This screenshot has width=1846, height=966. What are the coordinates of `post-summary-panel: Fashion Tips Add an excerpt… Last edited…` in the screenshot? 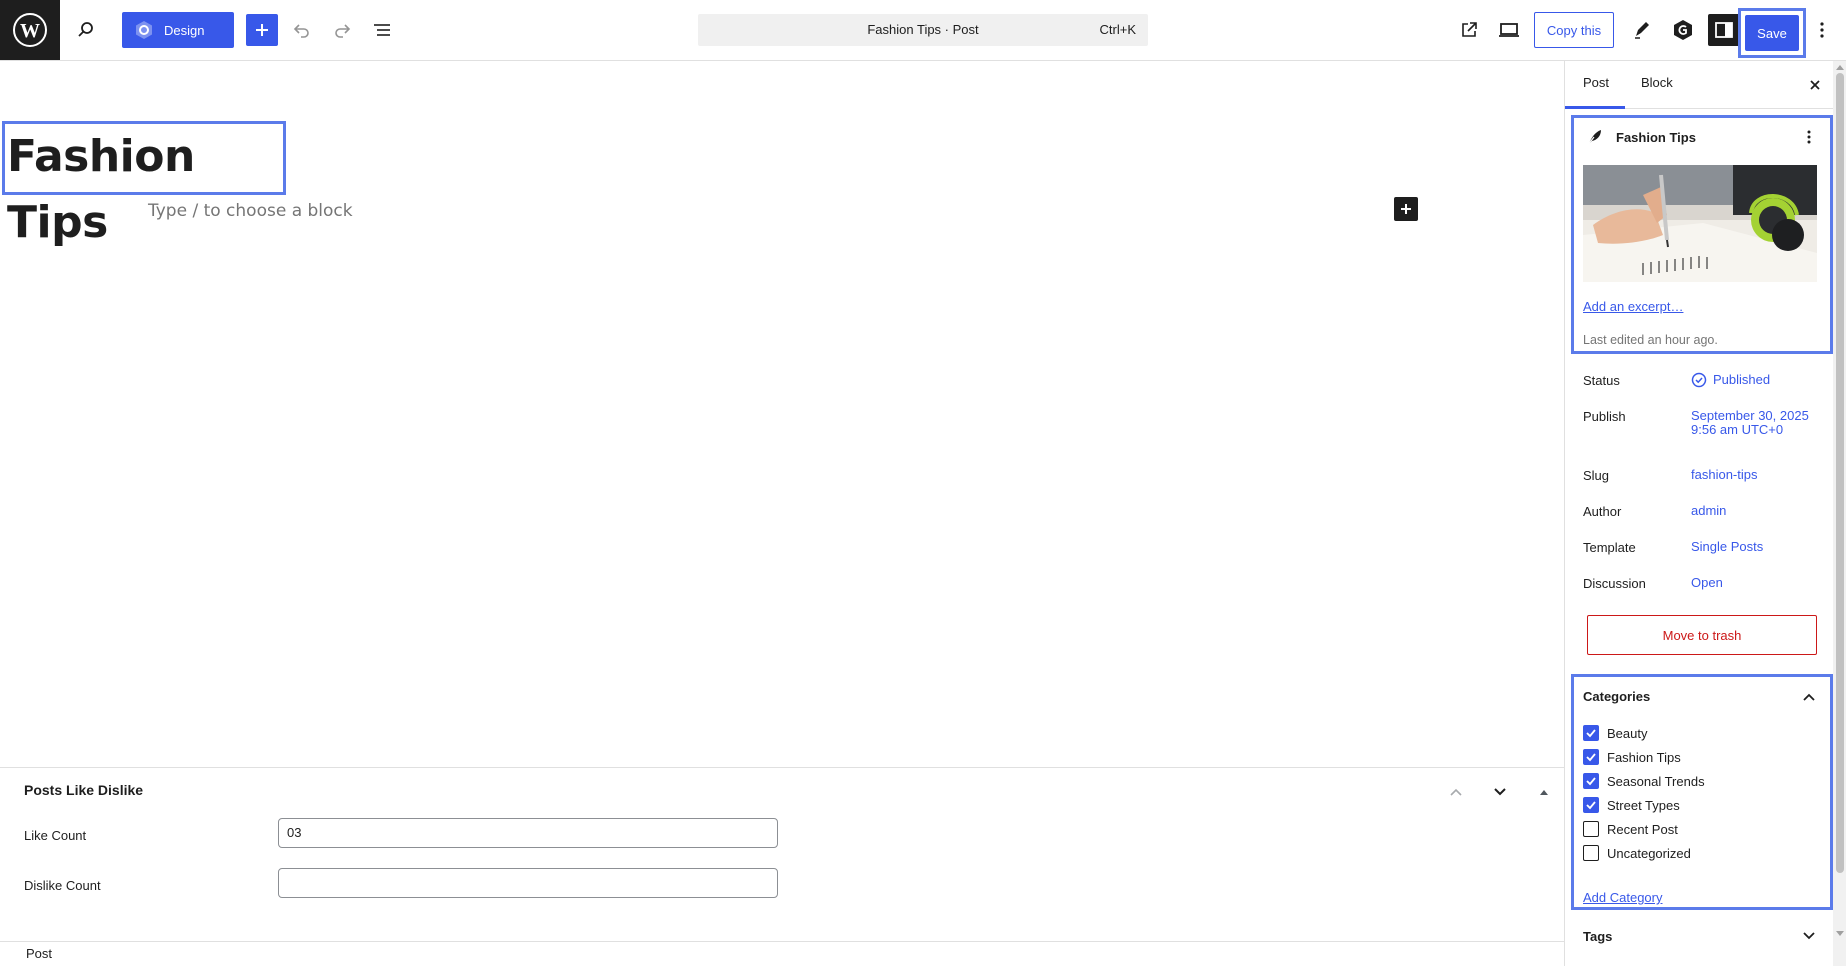 It's located at (1702, 234).